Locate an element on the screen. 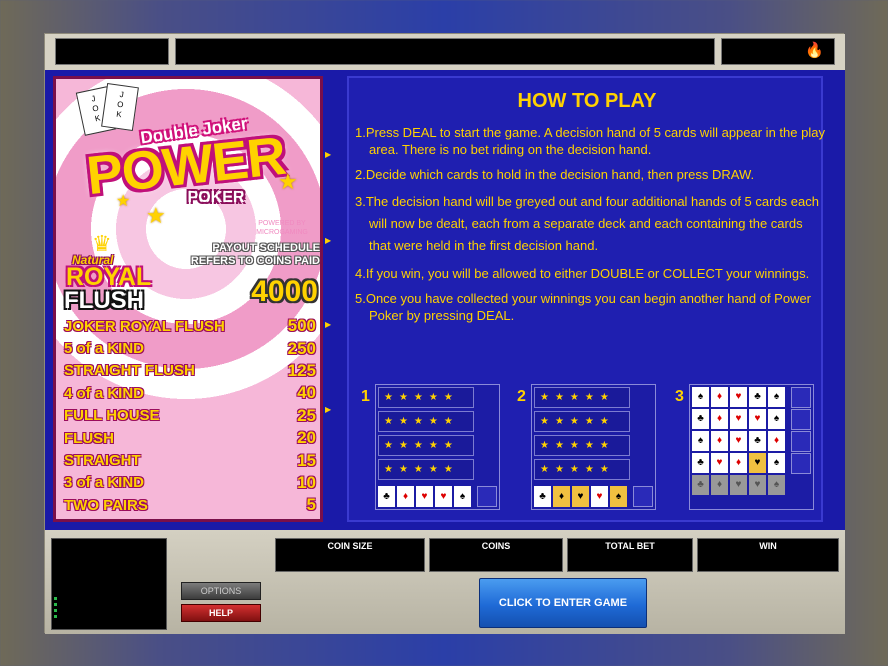 The height and width of the screenshot is (666, 888). top-display-left is located at coordinates (112, 51).